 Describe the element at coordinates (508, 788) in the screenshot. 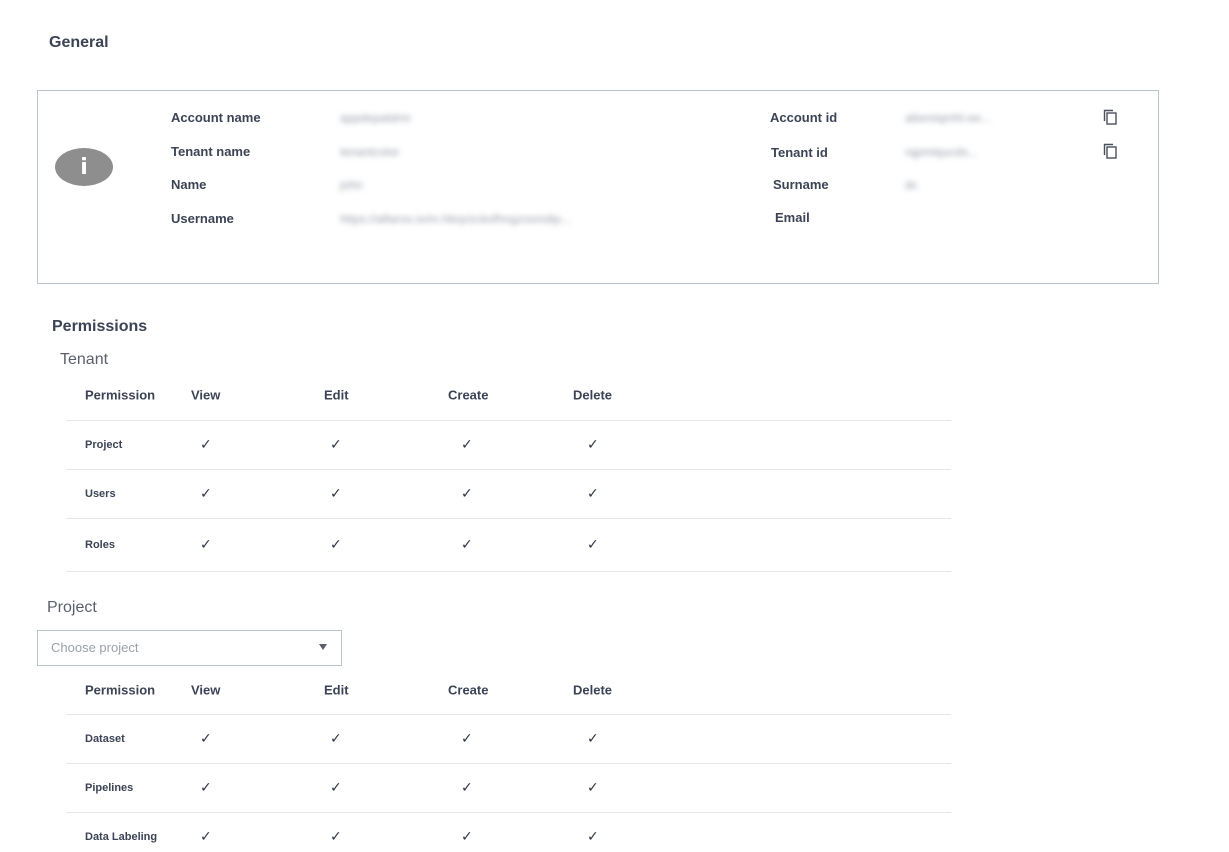

I see `table-row: Pipelines ✓ ✓ ✓ ✓` at that location.